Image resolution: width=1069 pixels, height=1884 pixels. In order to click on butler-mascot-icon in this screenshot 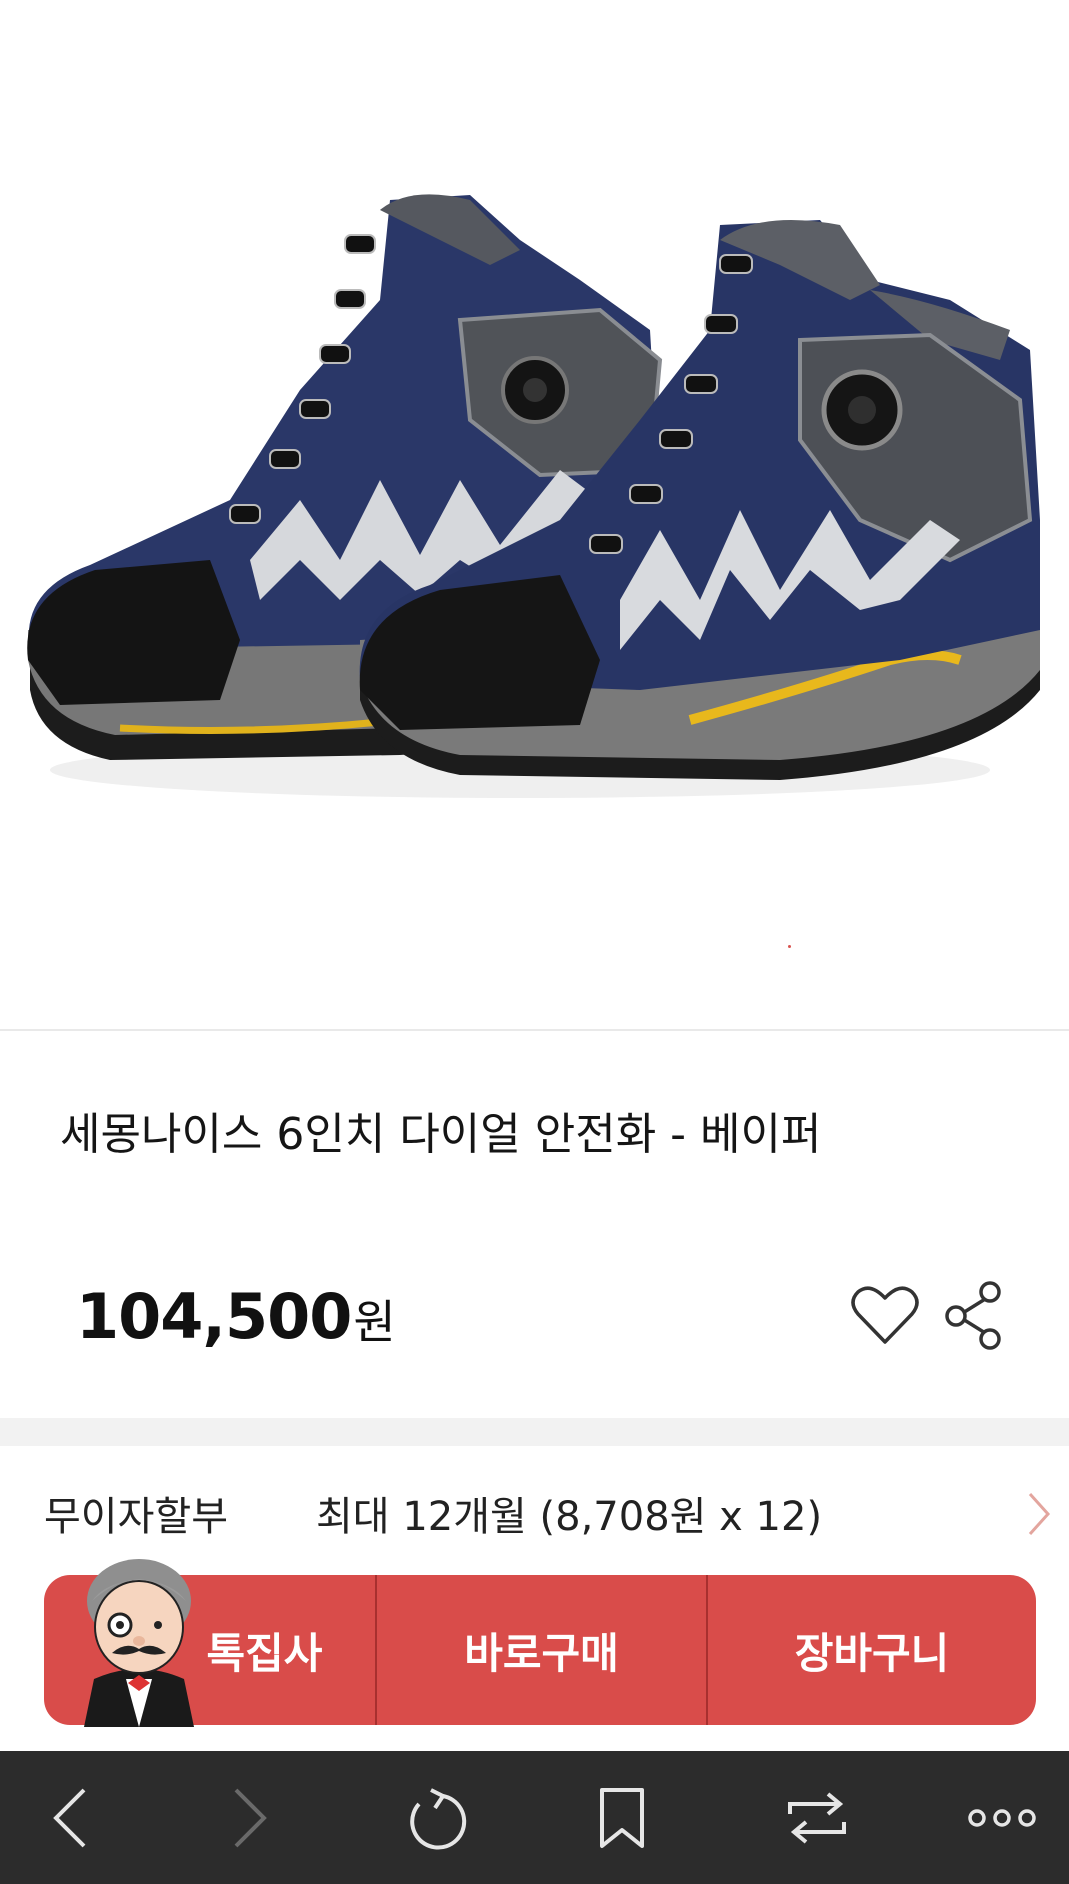, I will do `click(139, 1643)`.